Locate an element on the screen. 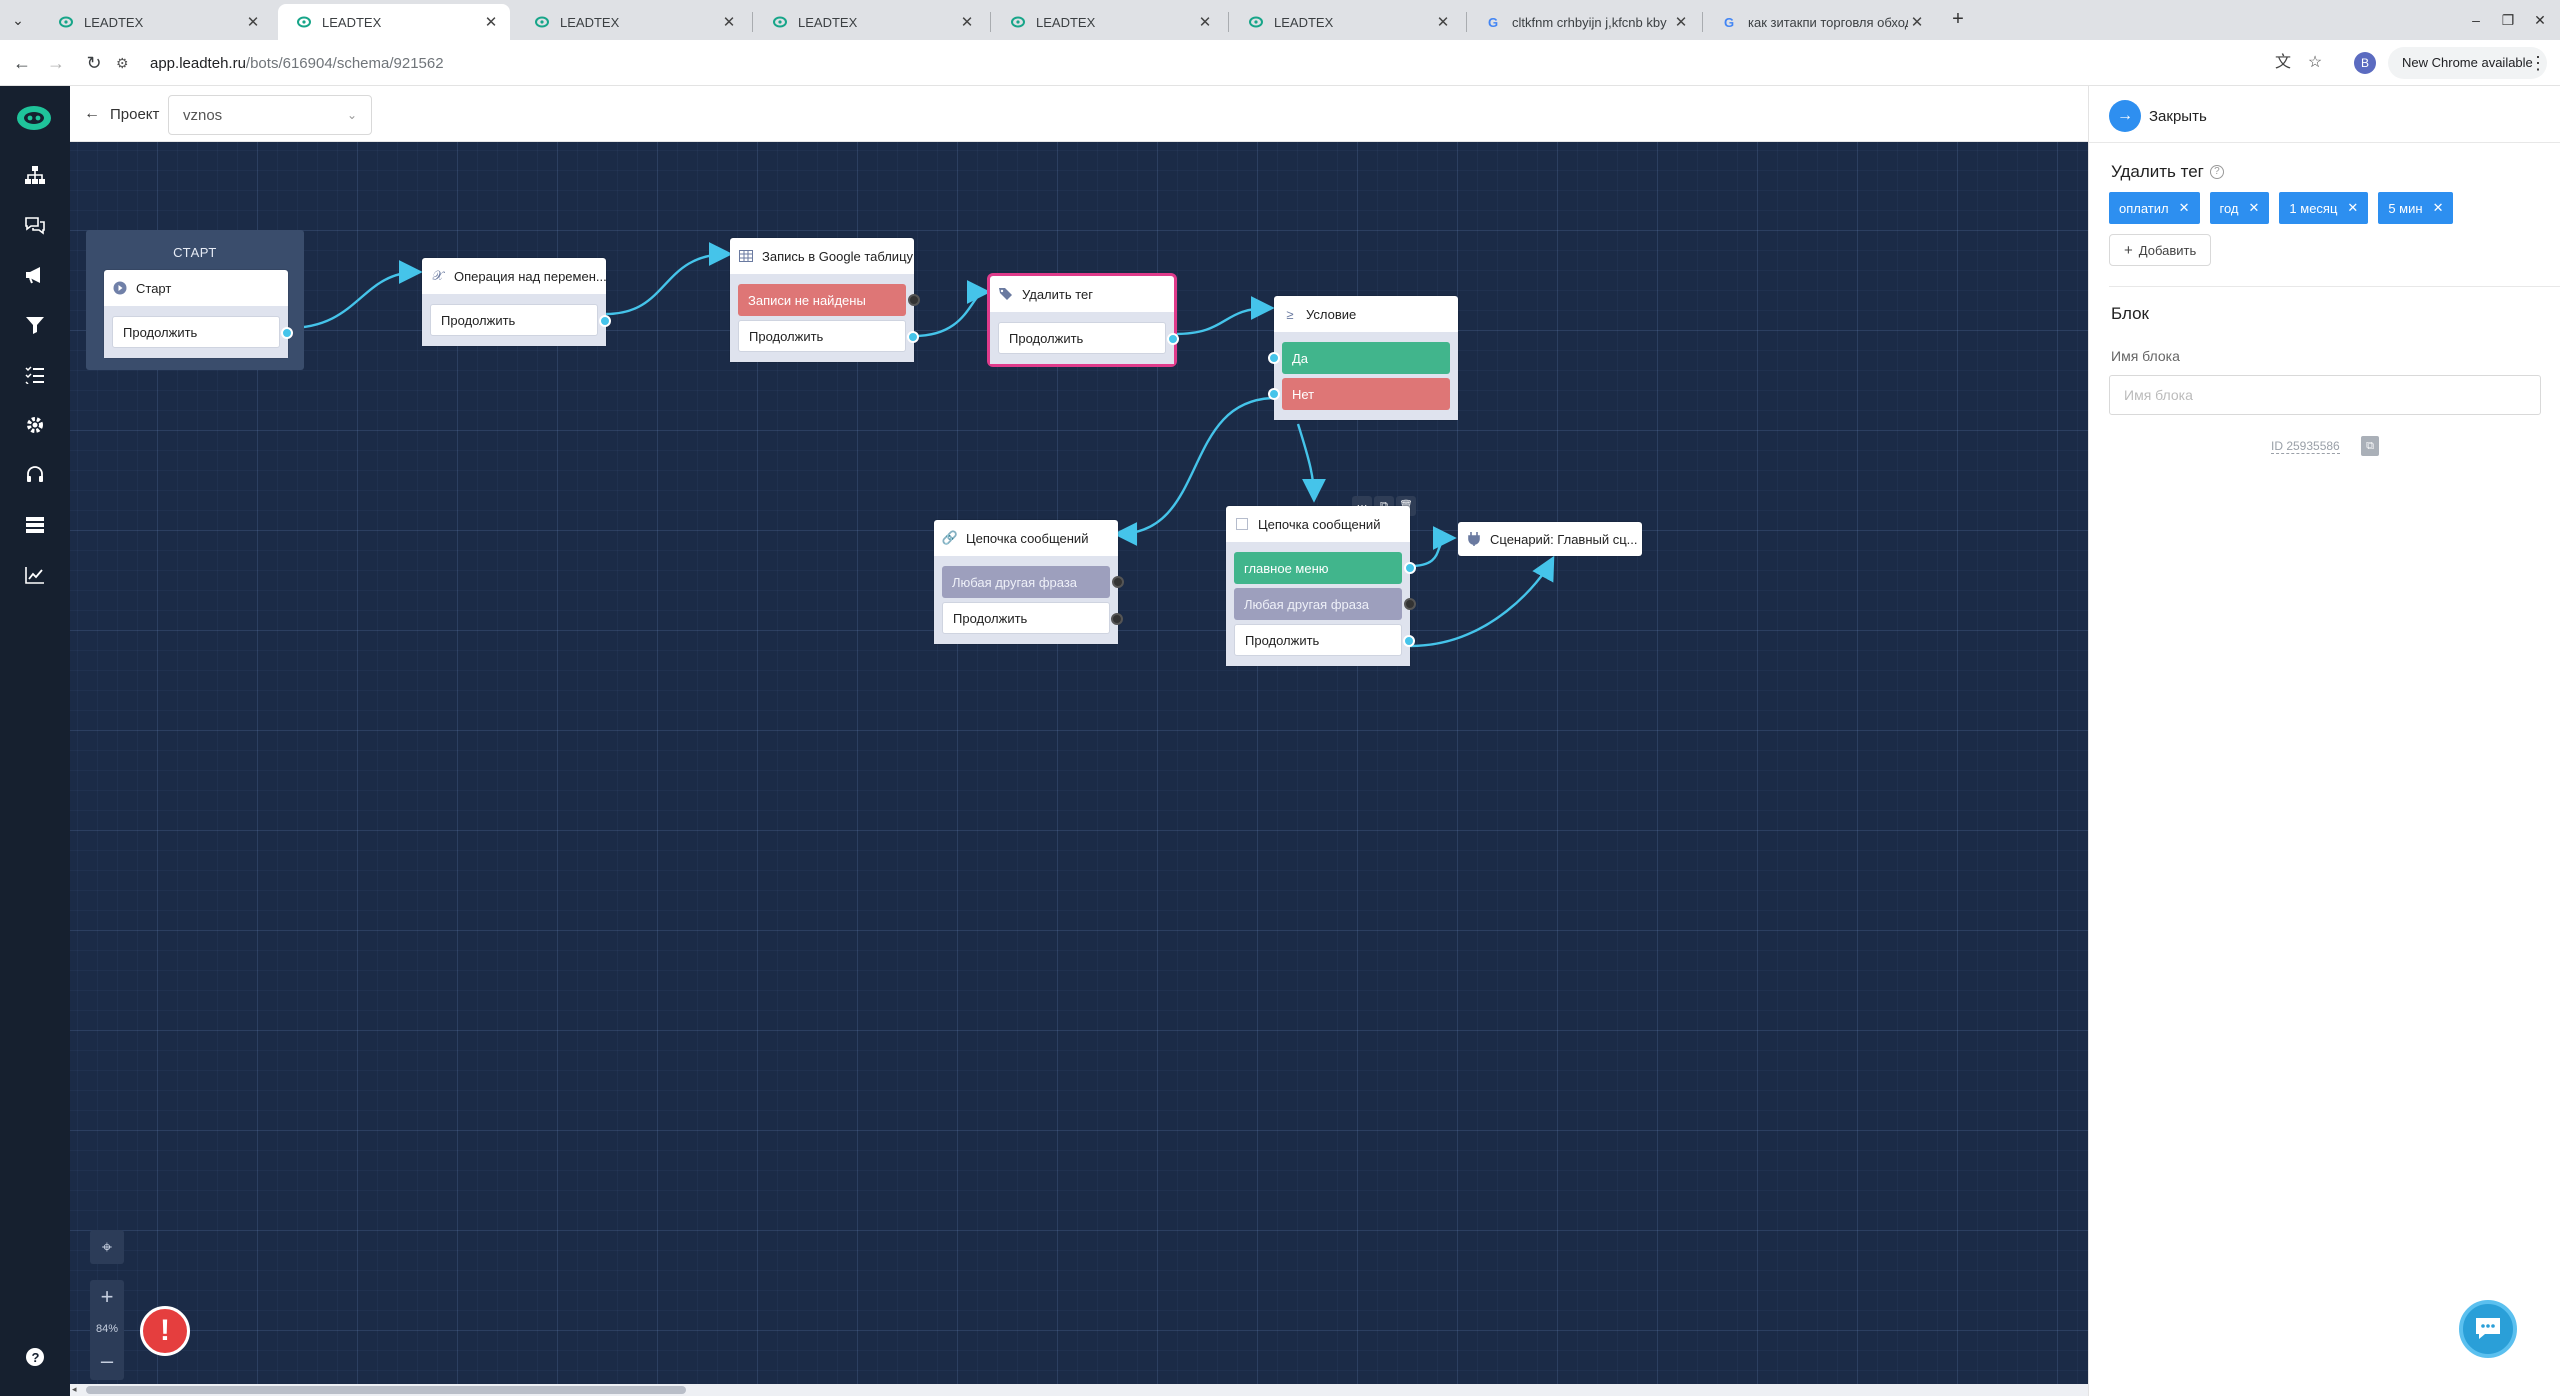 This screenshot has height=1396, width=2560. database-list-icon is located at coordinates (35, 525).